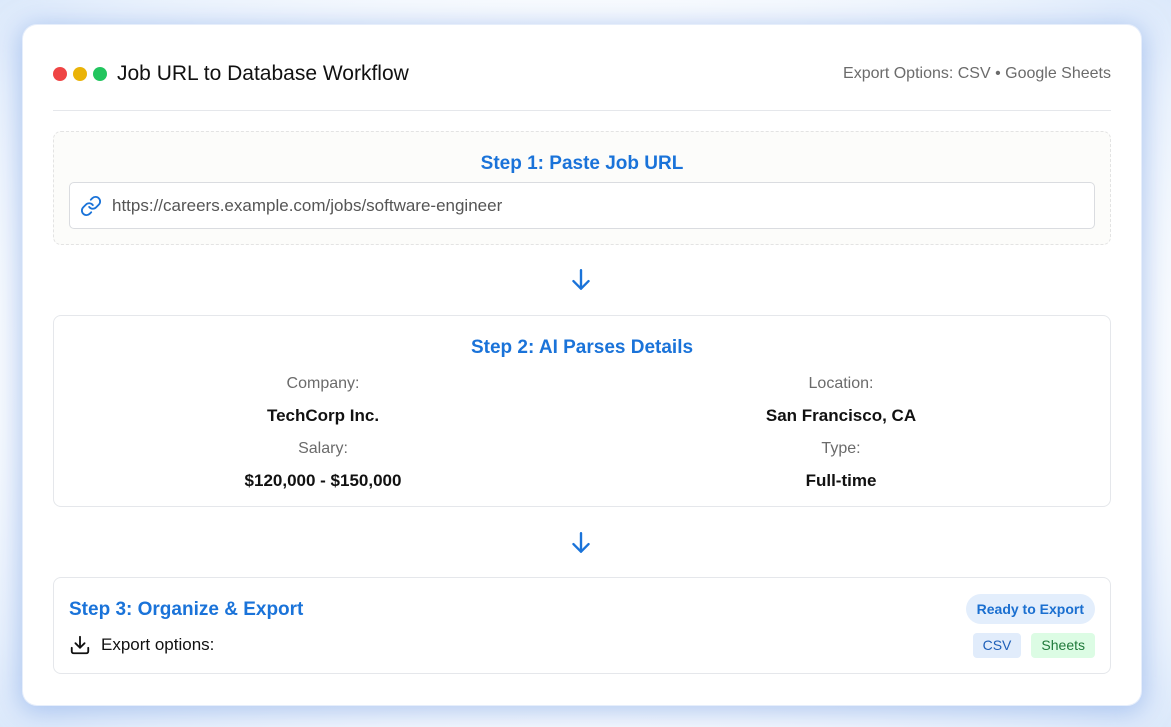 The height and width of the screenshot is (727, 1171). I want to click on url-field, so click(582, 205).